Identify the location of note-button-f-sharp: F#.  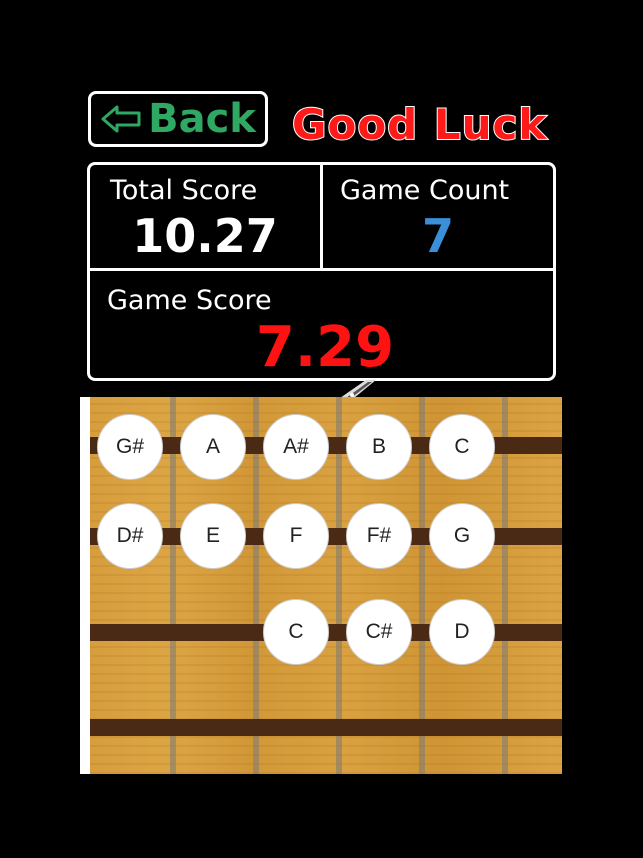
(379, 536).